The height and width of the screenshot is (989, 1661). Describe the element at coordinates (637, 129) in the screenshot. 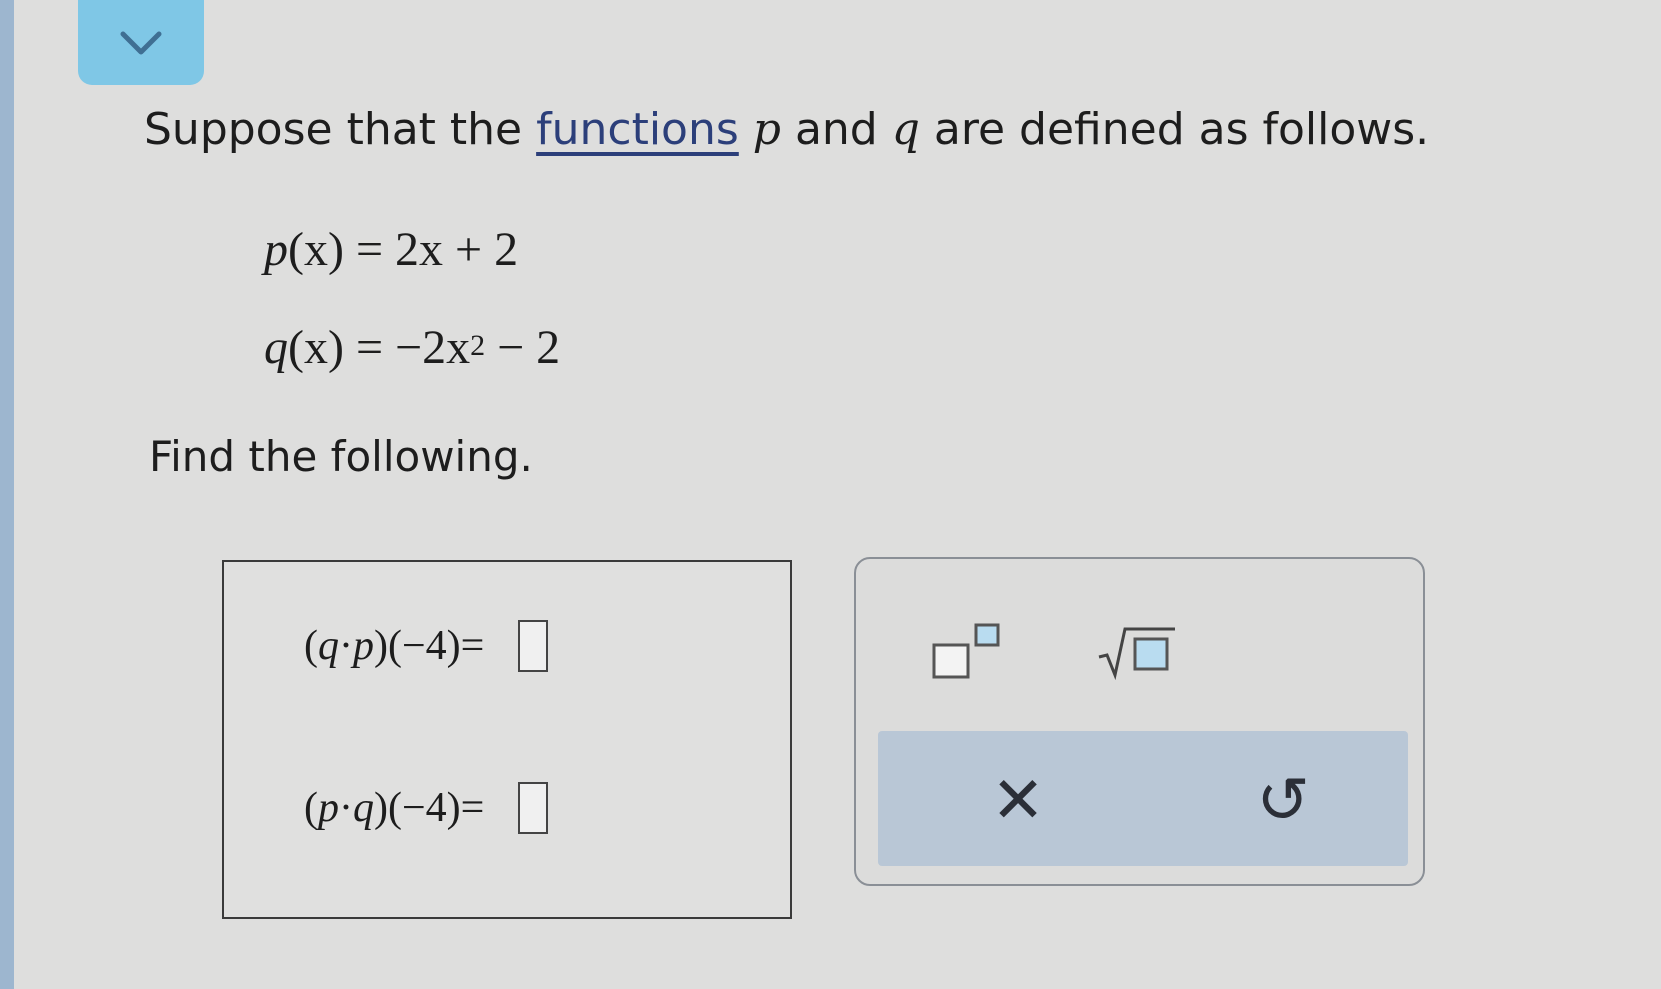

I see `functions-link: functions` at that location.